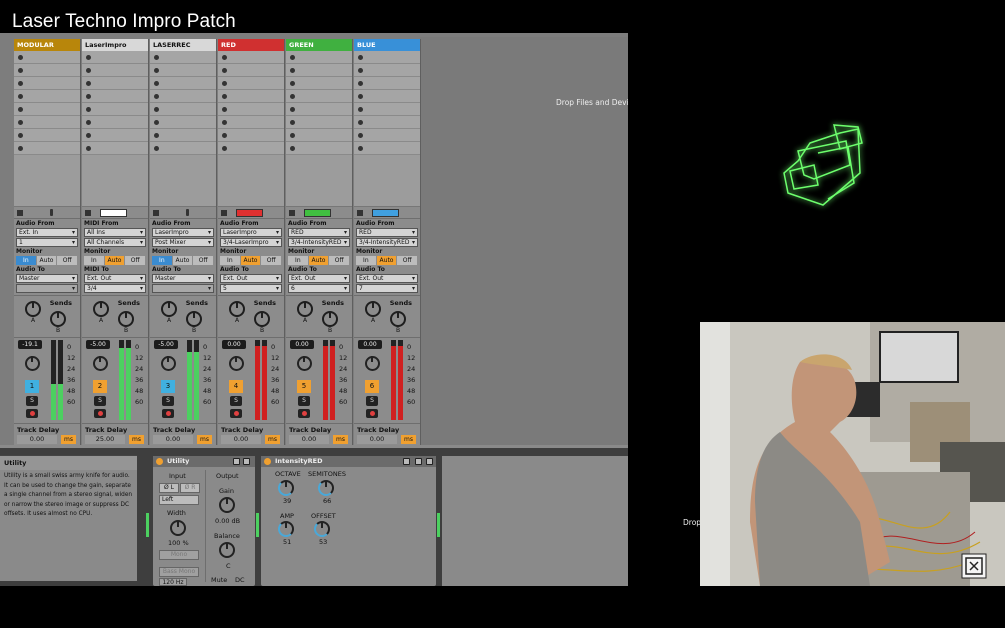 The height and width of the screenshot is (628, 1005). I want to click on track-activator-button: 5, so click(304, 386).